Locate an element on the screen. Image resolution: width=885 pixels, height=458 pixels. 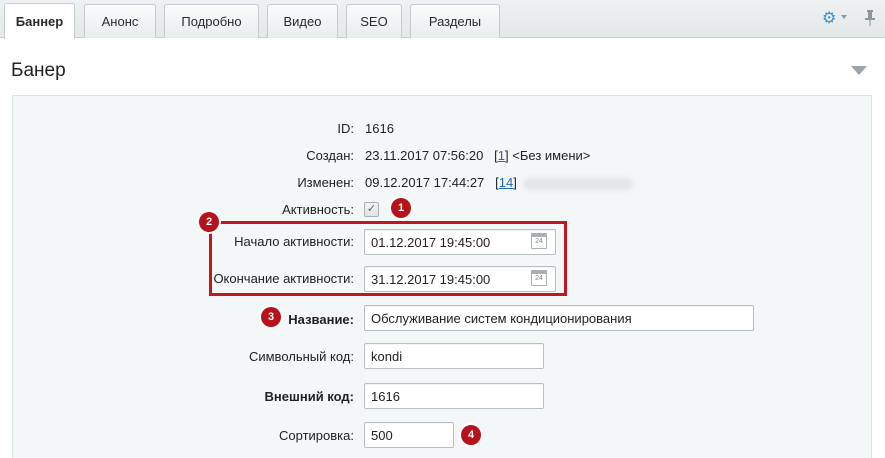
tab-sections: Разделы is located at coordinates (455, 21).